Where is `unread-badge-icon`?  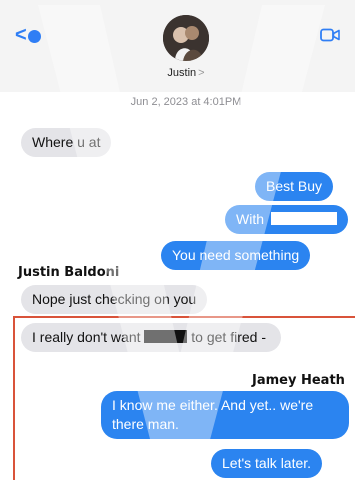
unread-badge-icon is located at coordinates (34, 36).